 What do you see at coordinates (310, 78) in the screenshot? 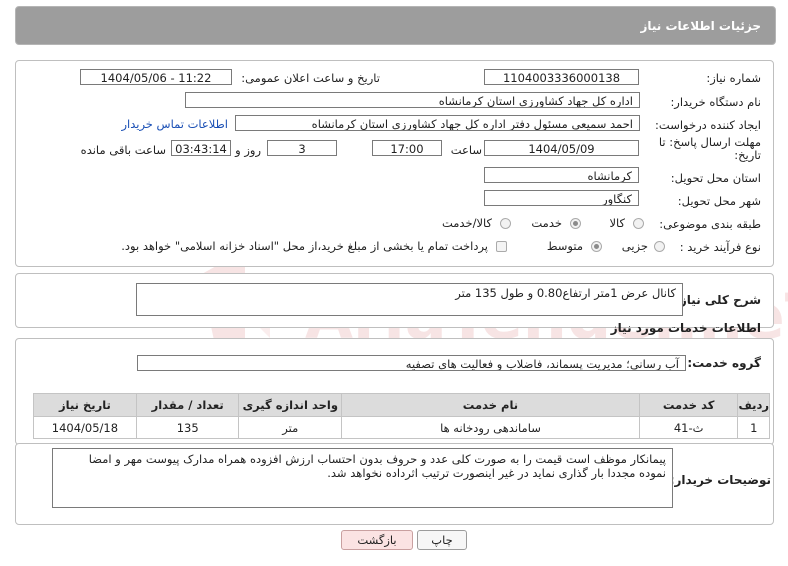
I see `announce-datetime-label: تاریخ و ساعت اعلان عمومی:` at bounding box center [310, 78].